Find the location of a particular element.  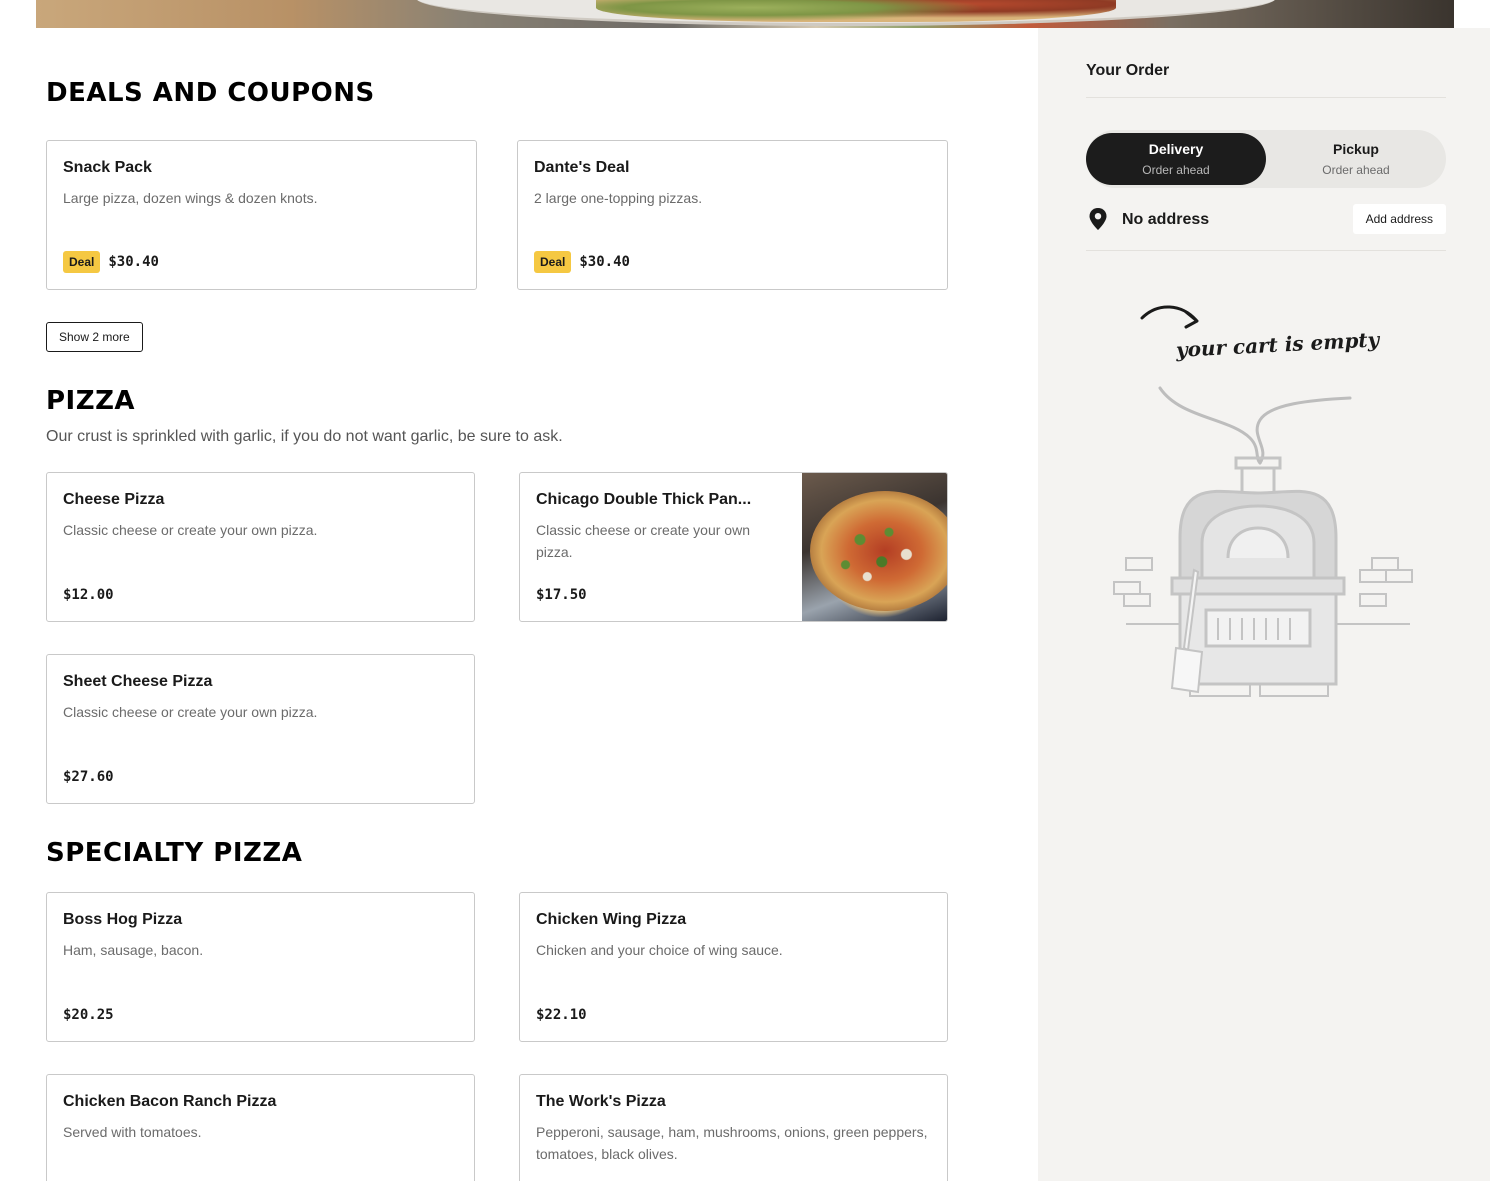

delivery-label: Delivery is located at coordinates (1176, 149).